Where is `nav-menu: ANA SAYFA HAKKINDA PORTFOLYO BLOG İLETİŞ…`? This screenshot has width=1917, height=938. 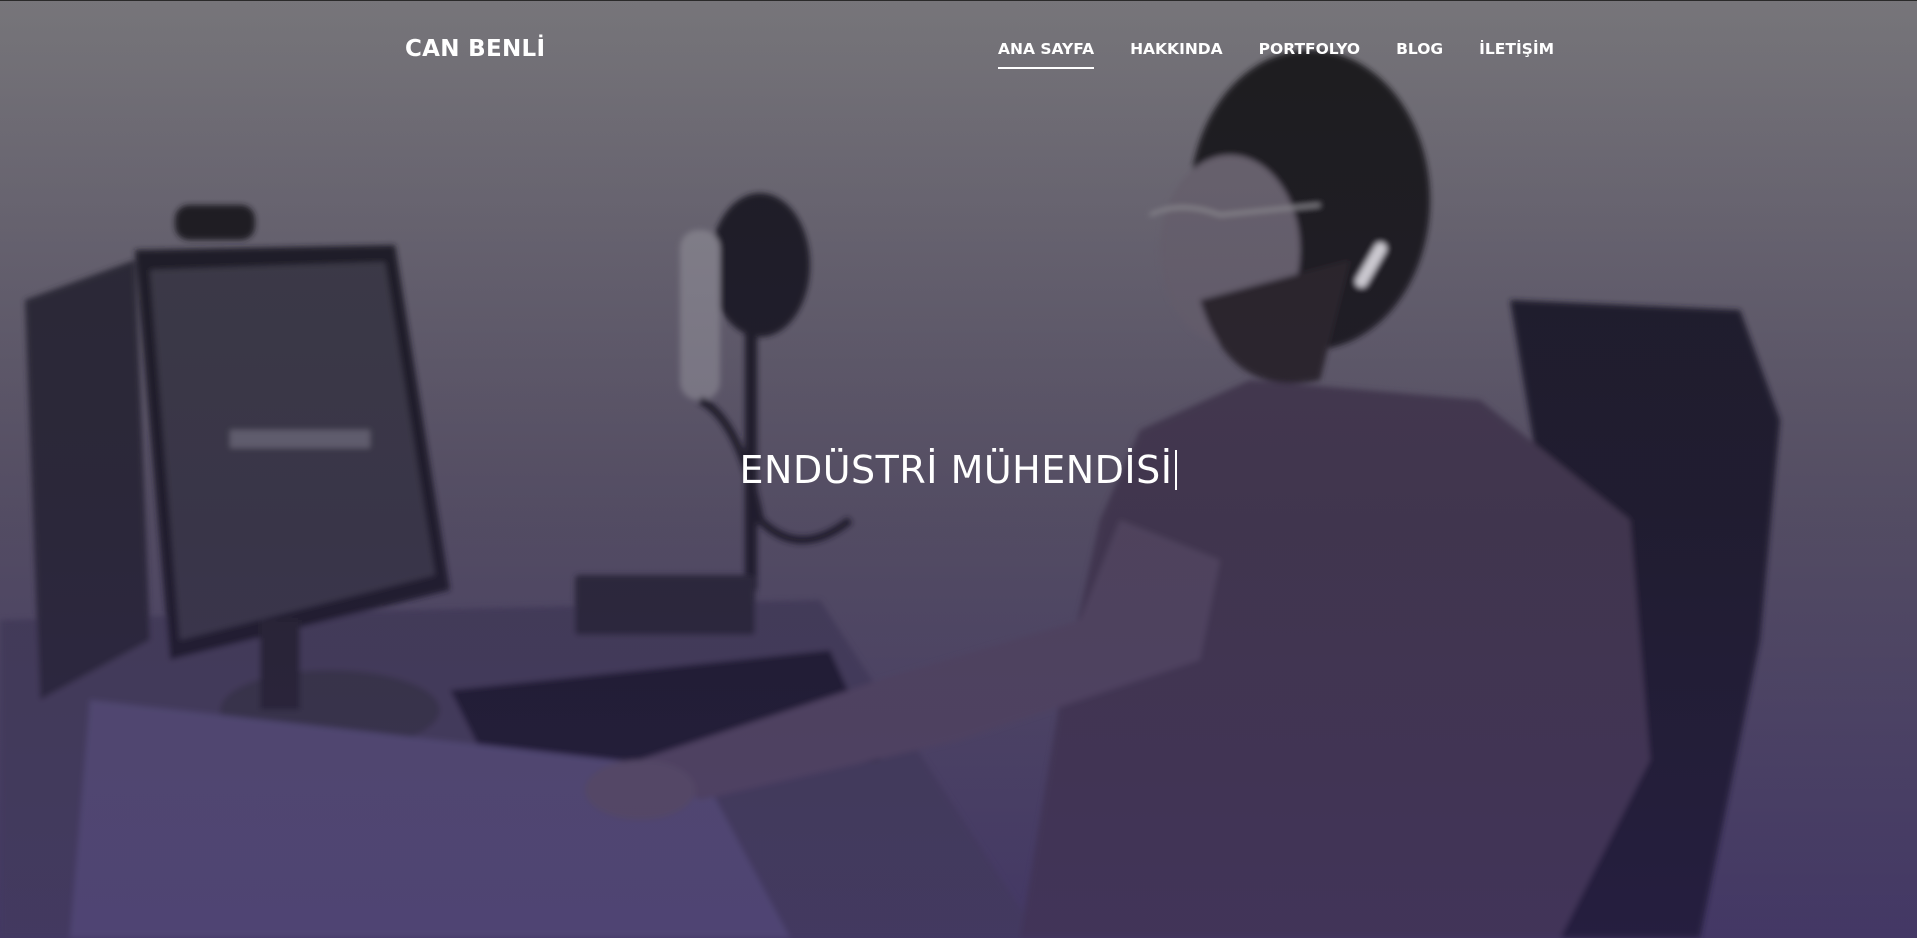
nav-menu: ANA SAYFA HAKKINDA PORTFOLYO BLOG İLETİŞ… is located at coordinates (1276, 54).